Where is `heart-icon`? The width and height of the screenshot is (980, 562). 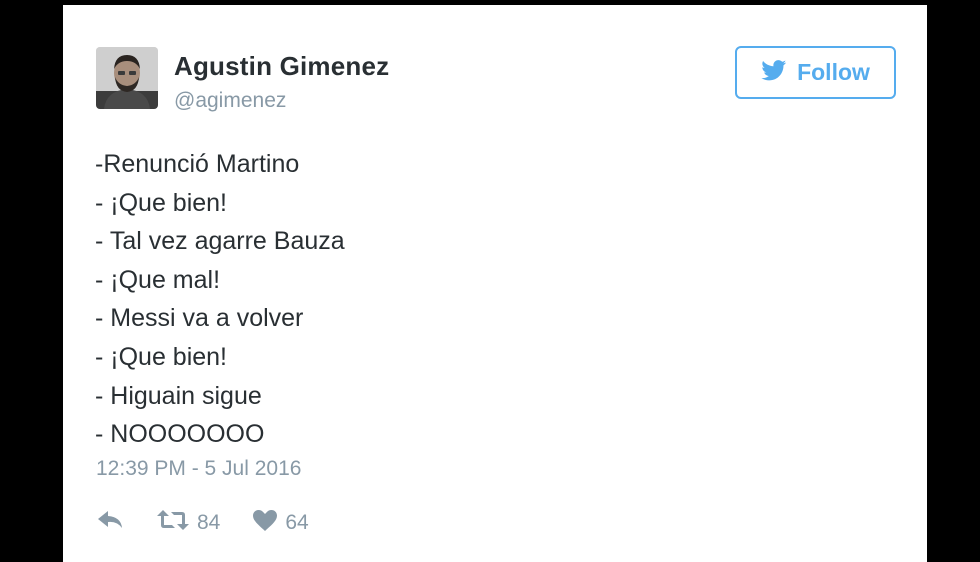 heart-icon is located at coordinates (265, 523).